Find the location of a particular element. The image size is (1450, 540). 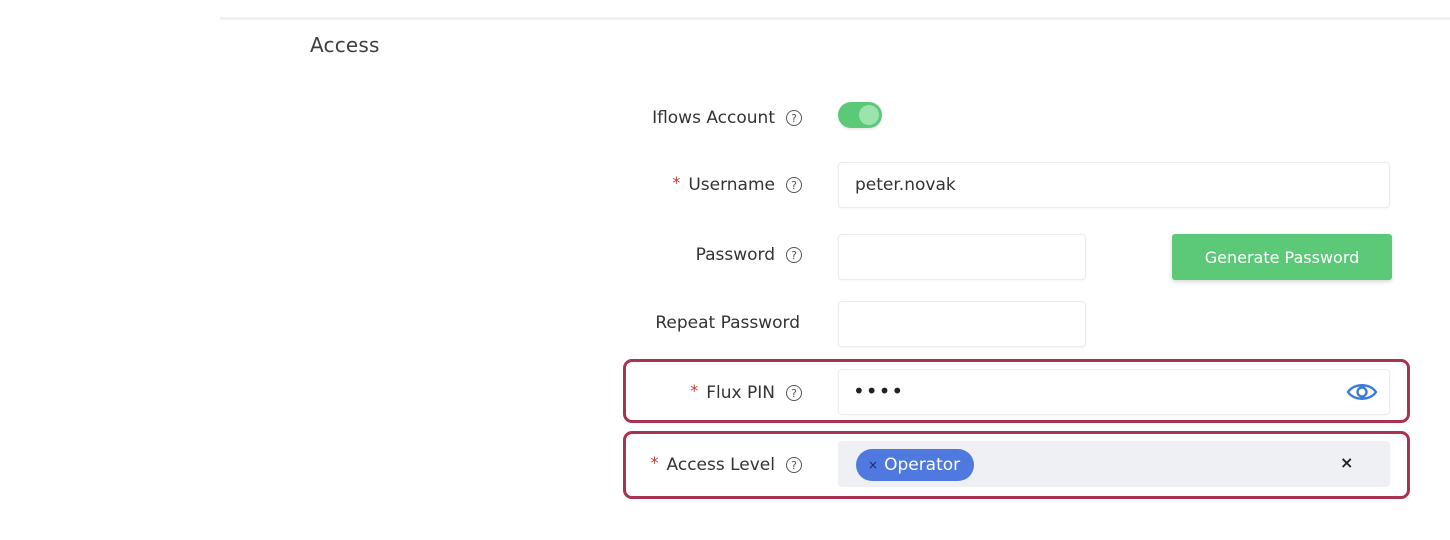

section-title: Access is located at coordinates (345, 45).